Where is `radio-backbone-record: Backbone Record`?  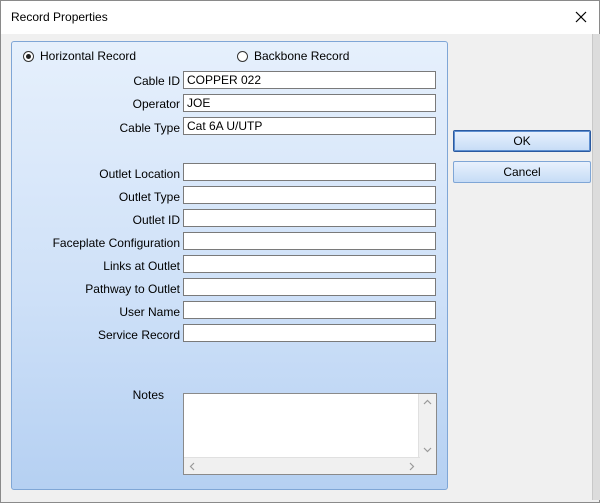 radio-backbone-record: Backbone Record is located at coordinates (293, 56).